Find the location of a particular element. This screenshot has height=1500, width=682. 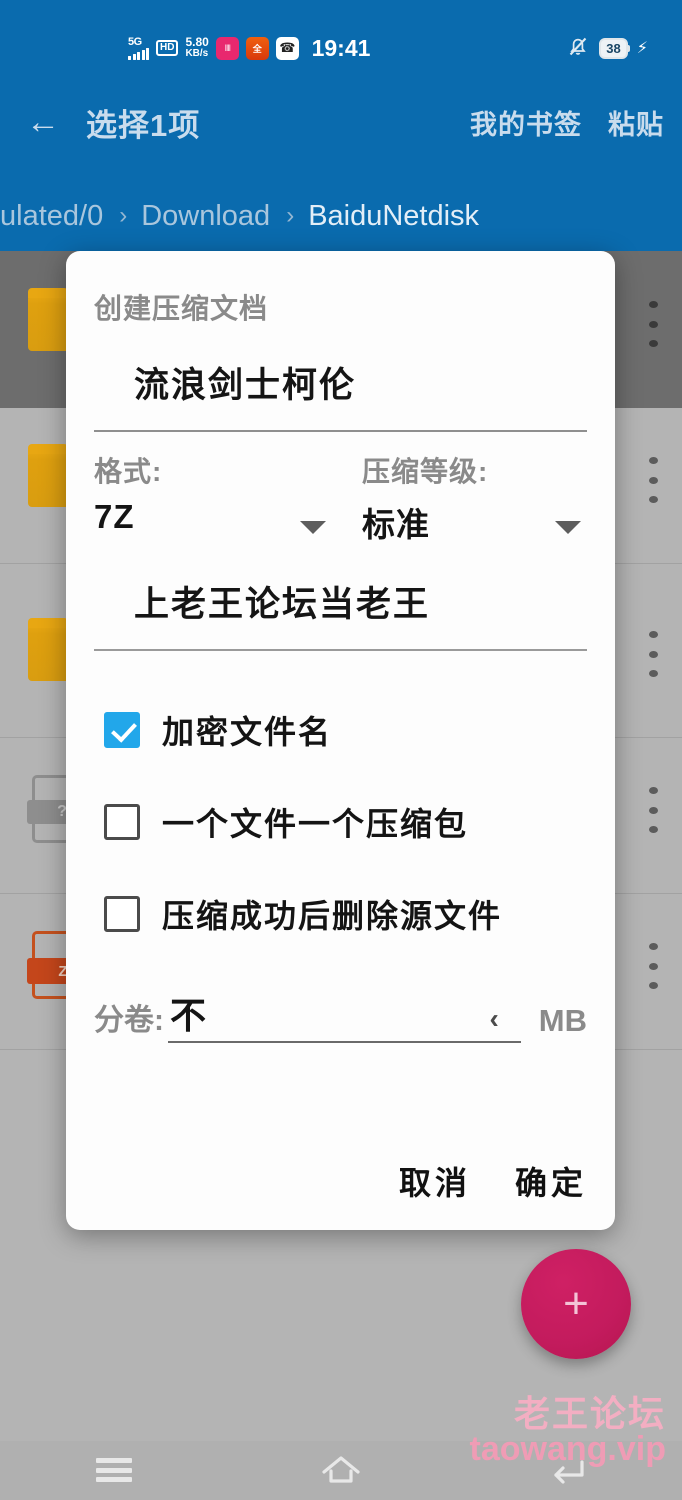

split-volume-label: 分卷: is located at coordinates (129, 1020).